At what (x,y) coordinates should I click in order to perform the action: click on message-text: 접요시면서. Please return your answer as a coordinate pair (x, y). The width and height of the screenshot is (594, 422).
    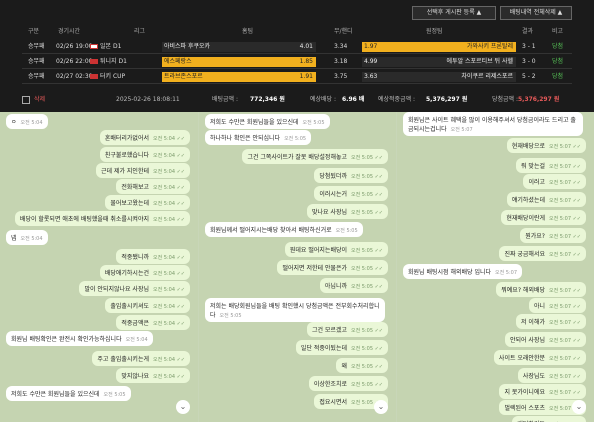
    Looking at the image, I should click on (333, 402).